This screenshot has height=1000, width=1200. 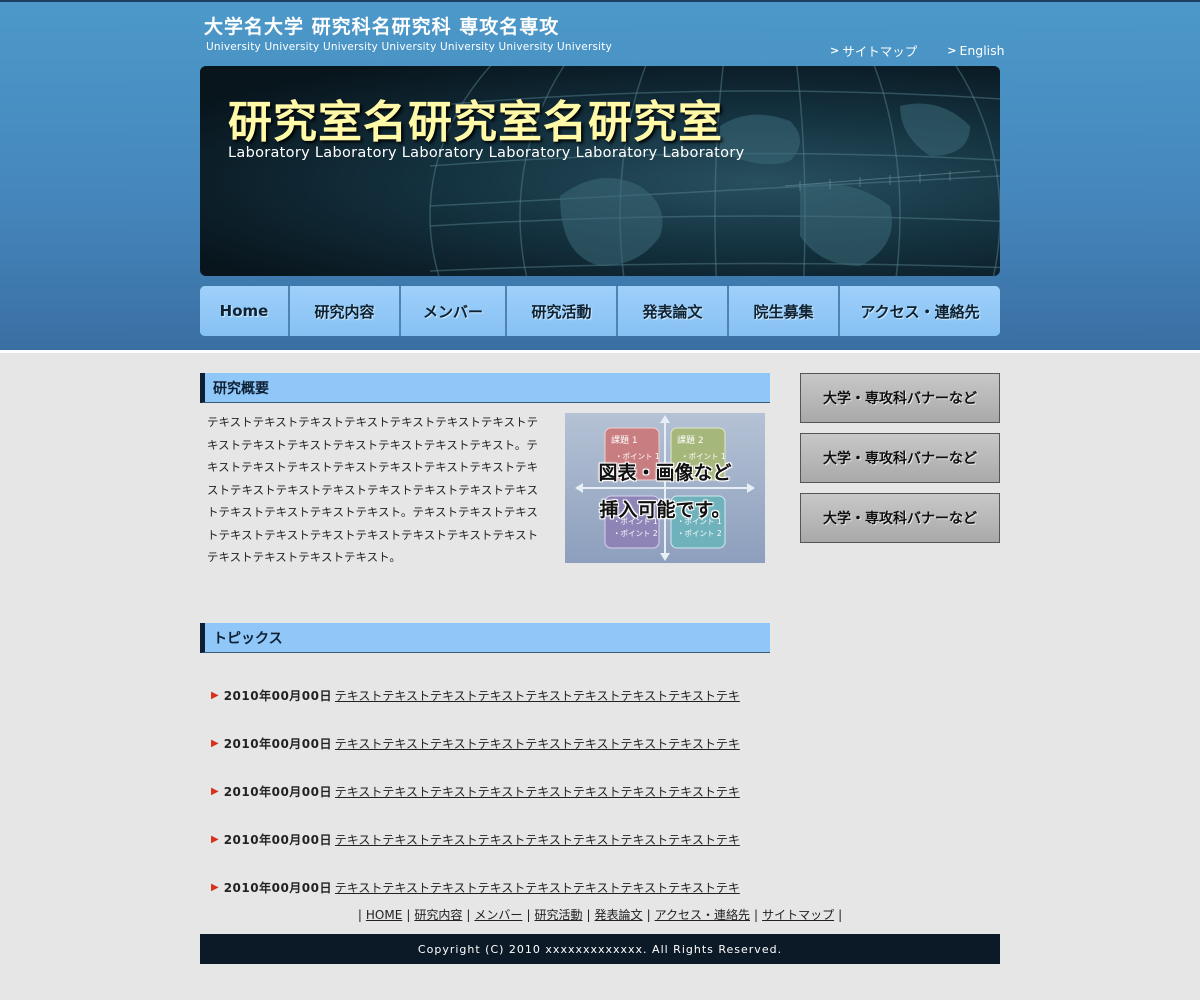 What do you see at coordinates (624, 440) in the screenshot?
I see `figure-box-1-label: 課題 1` at bounding box center [624, 440].